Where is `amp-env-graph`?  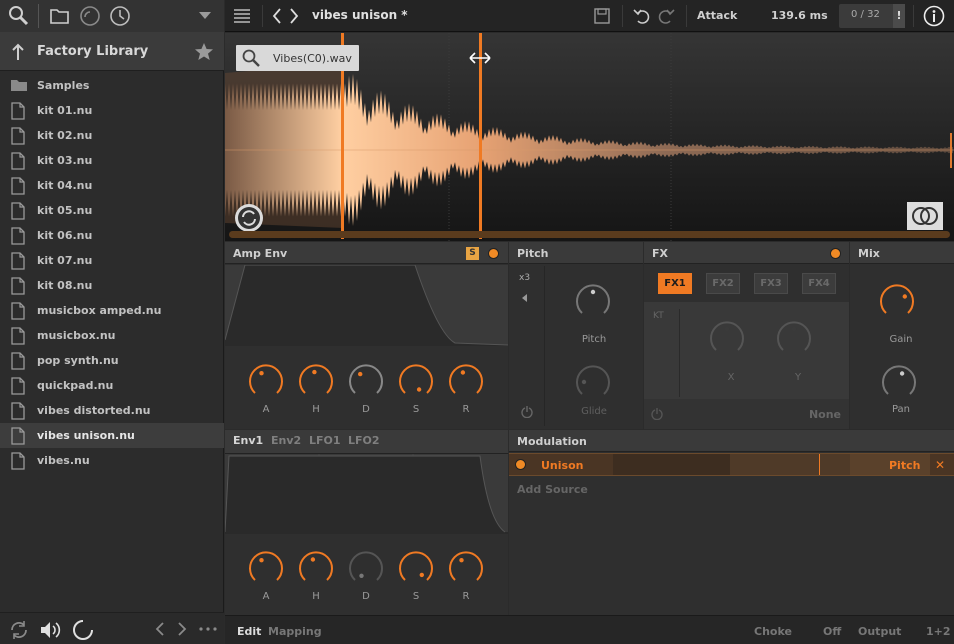 amp-env-graph is located at coordinates (366, 305).